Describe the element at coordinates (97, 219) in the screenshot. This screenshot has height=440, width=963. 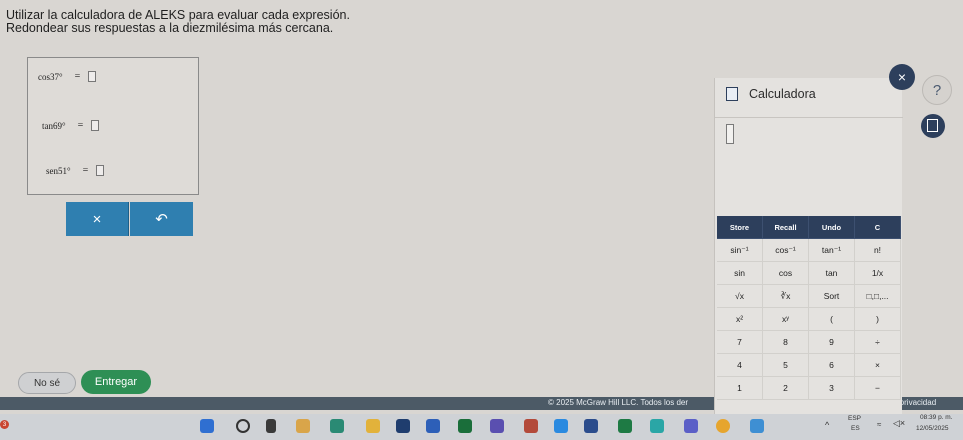
I see `clear-button: ×` at that location.